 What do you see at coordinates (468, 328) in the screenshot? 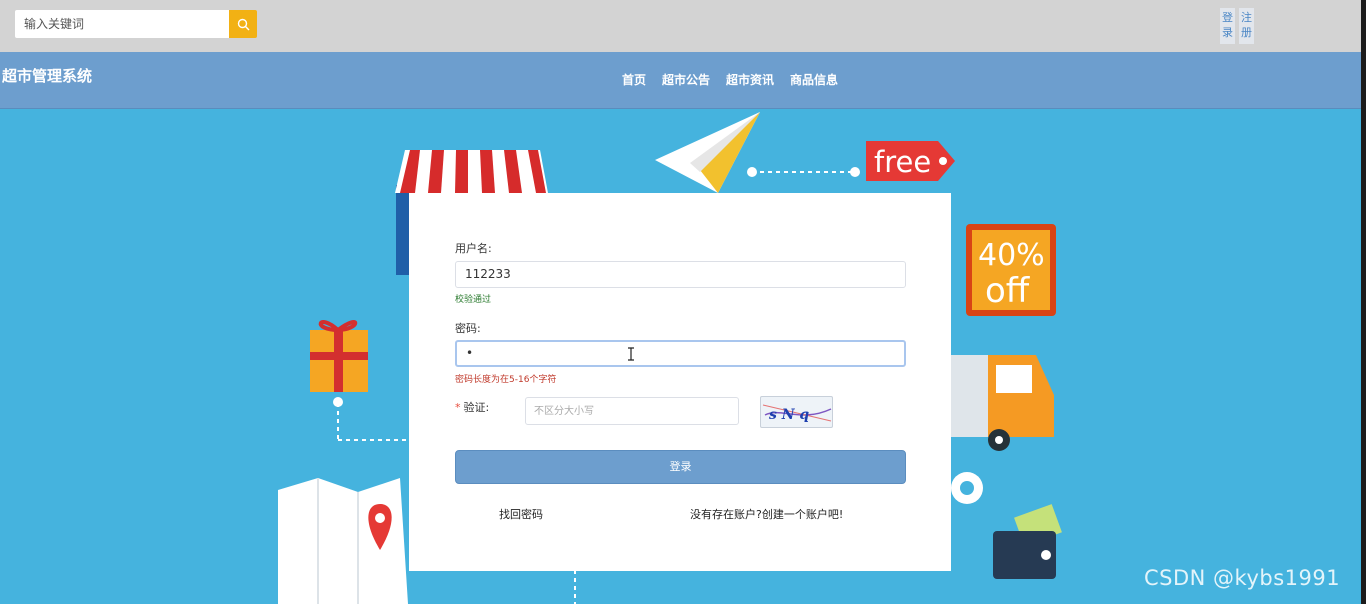
I see `password-label: 密码:` at bounding box center [468, 328].